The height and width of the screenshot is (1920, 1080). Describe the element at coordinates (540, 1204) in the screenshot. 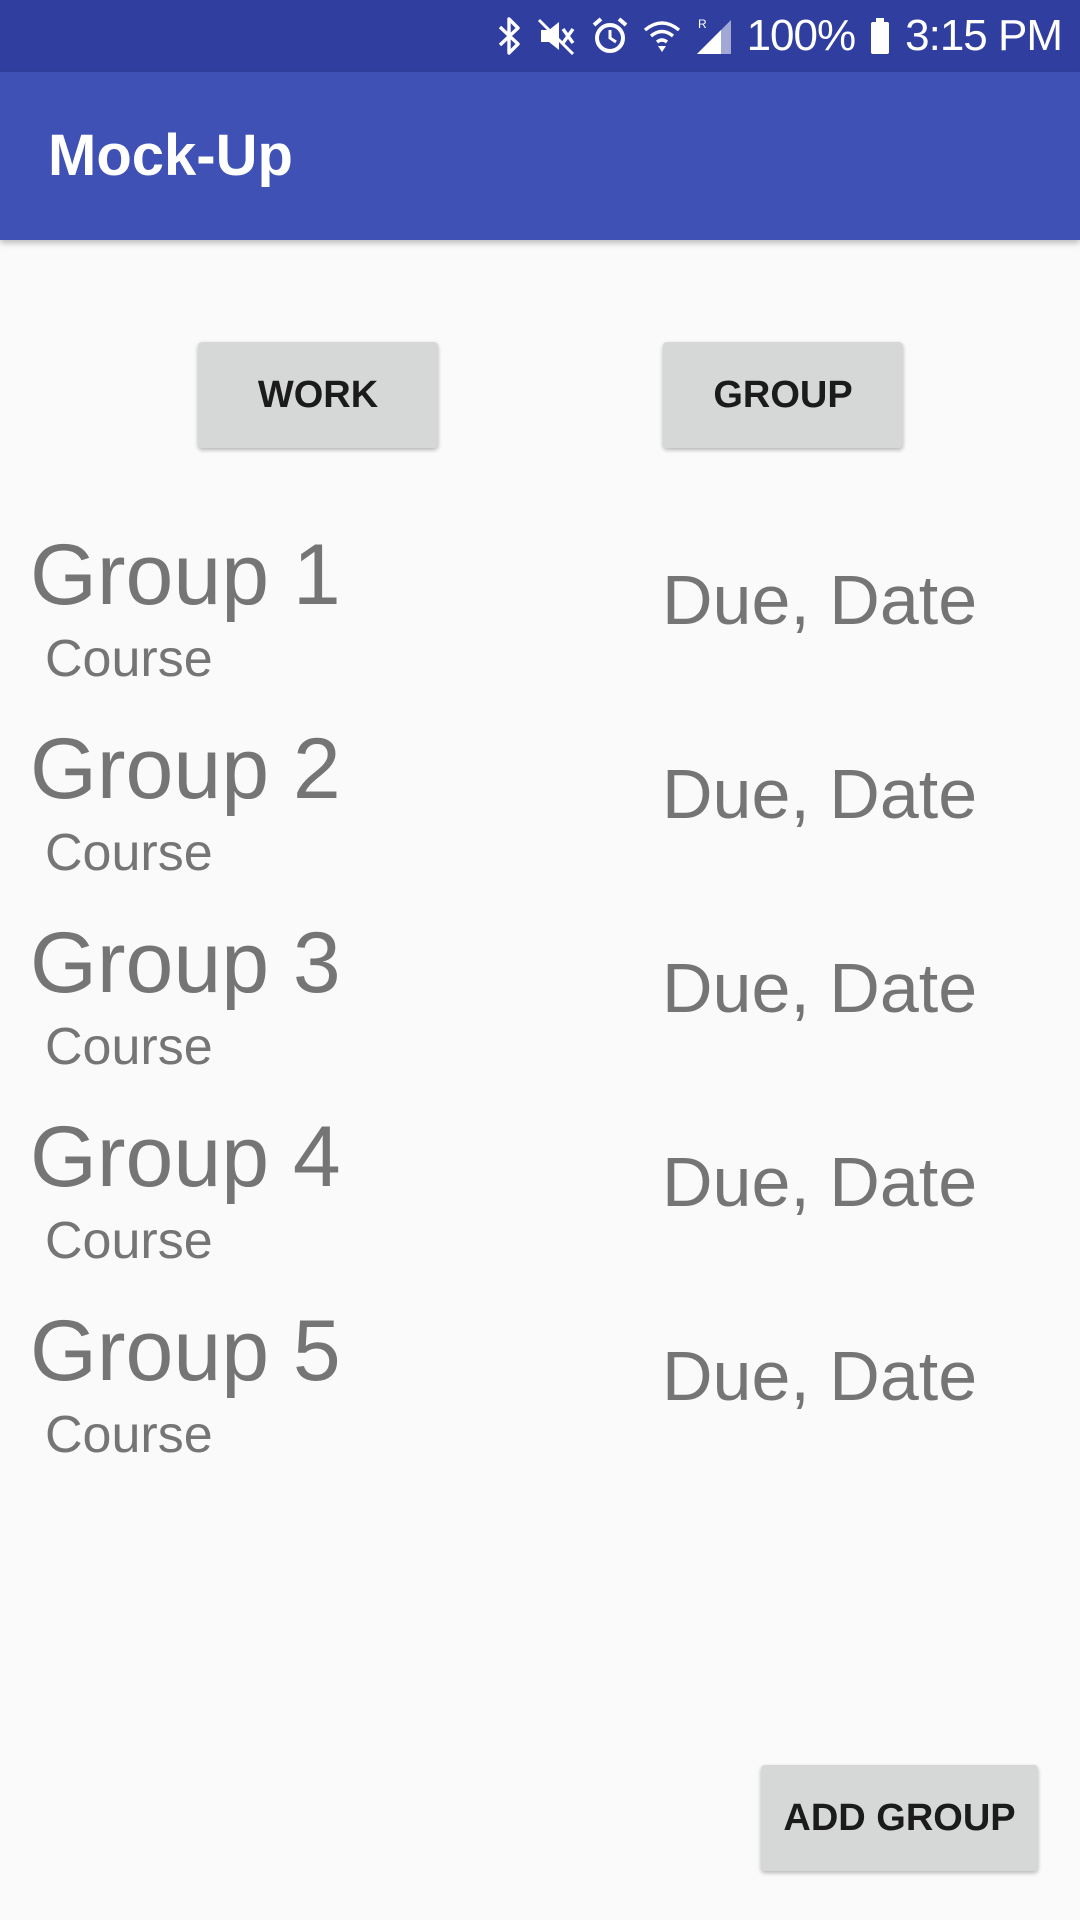

I see `list-item: Group 4 Course Due, Date` at that location.